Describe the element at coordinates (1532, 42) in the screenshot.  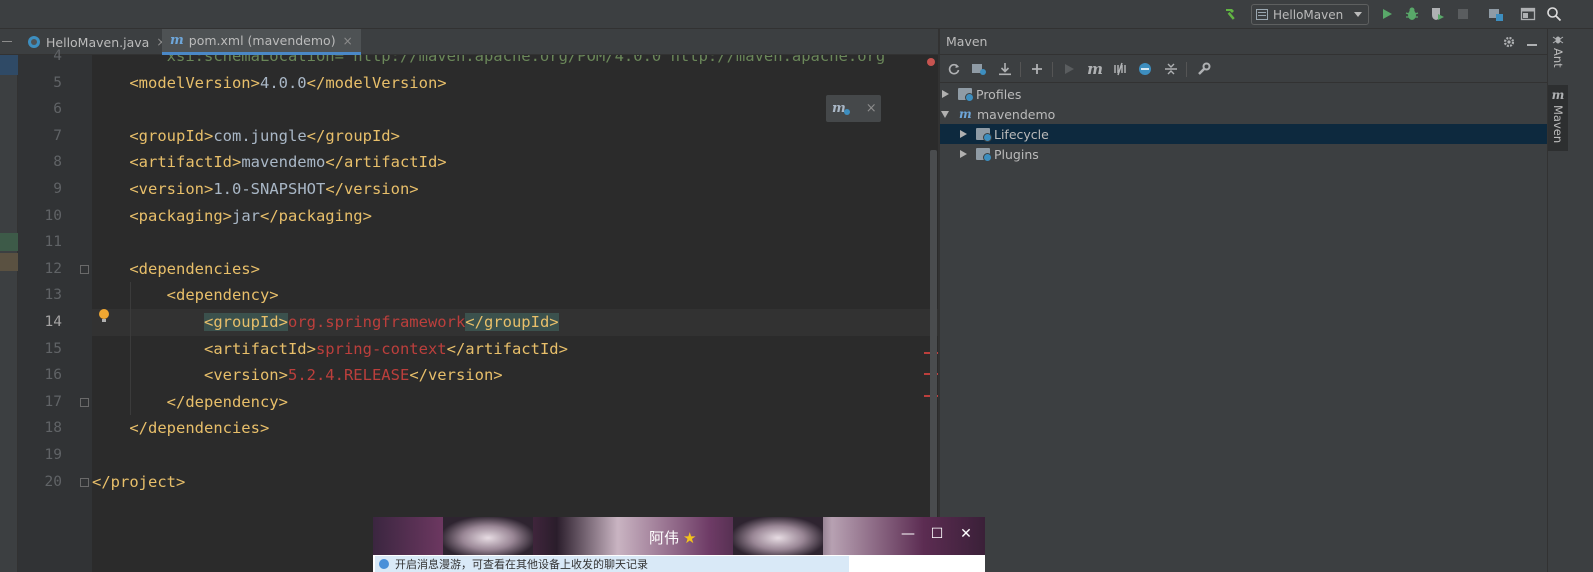
I see `minimize-icon` at that location.